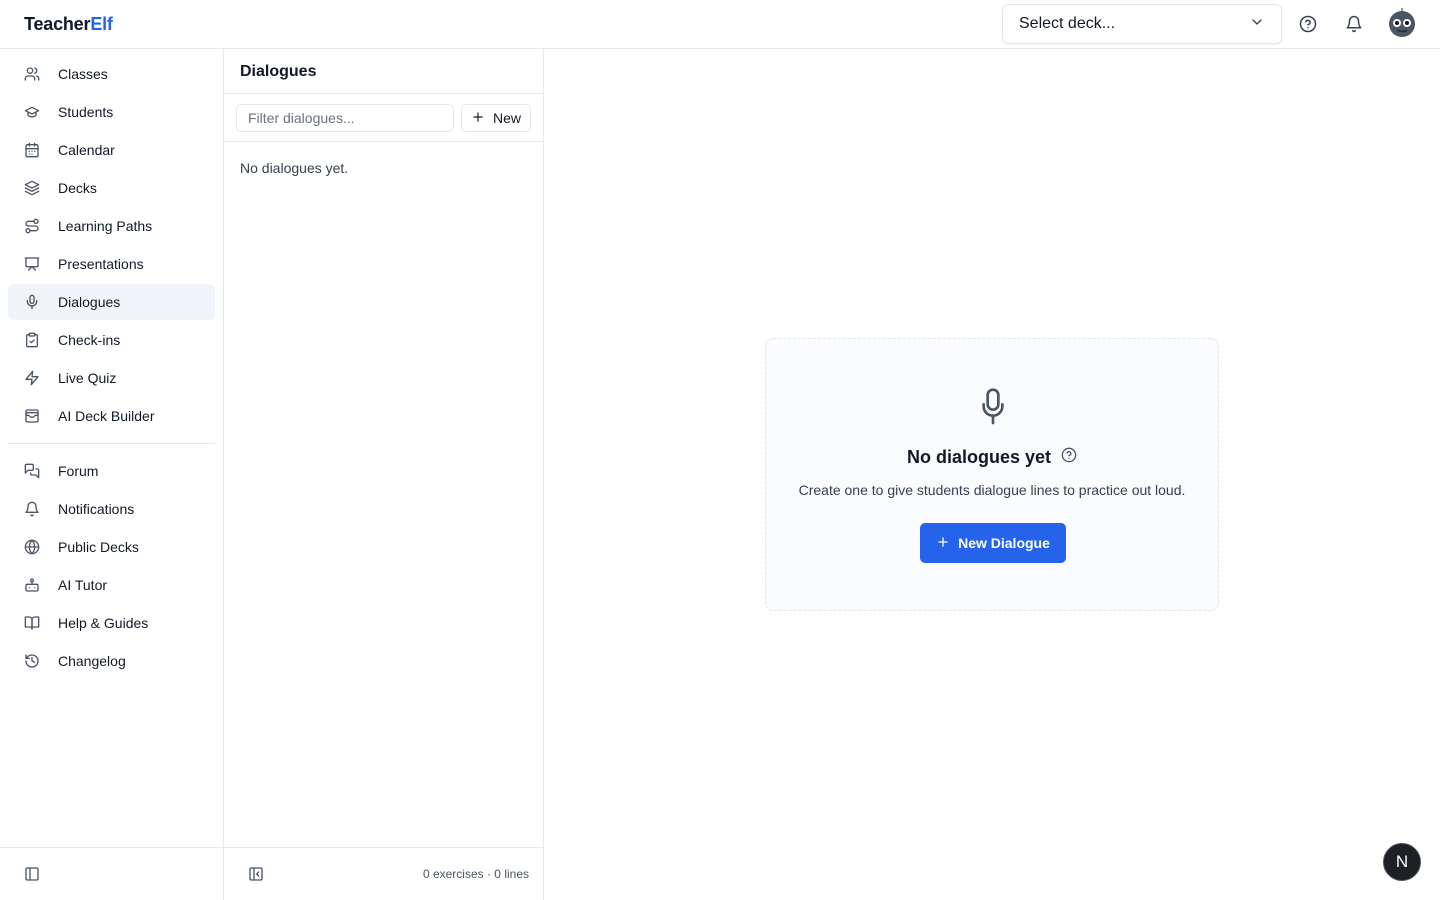  I want to click on panel-collapse-icon, so click(256, 874).